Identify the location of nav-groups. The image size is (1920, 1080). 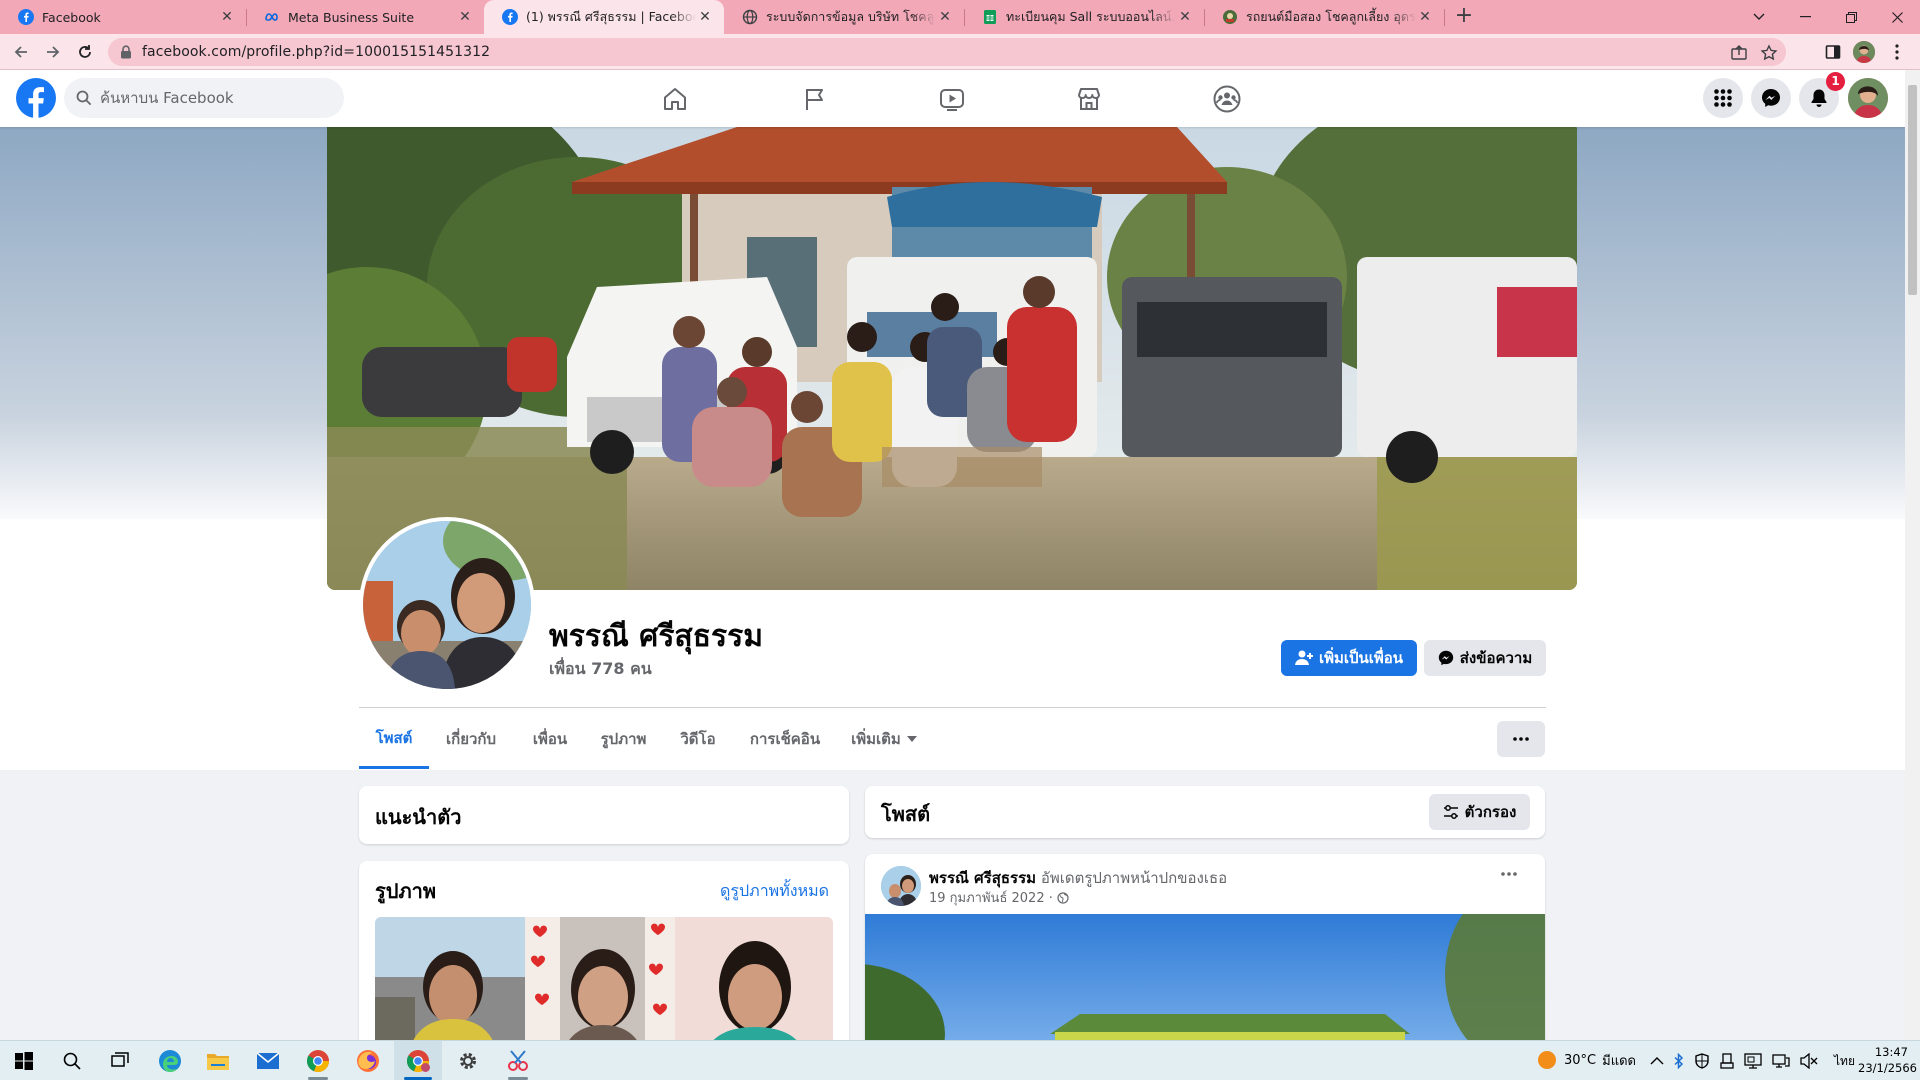
(1227, 99).